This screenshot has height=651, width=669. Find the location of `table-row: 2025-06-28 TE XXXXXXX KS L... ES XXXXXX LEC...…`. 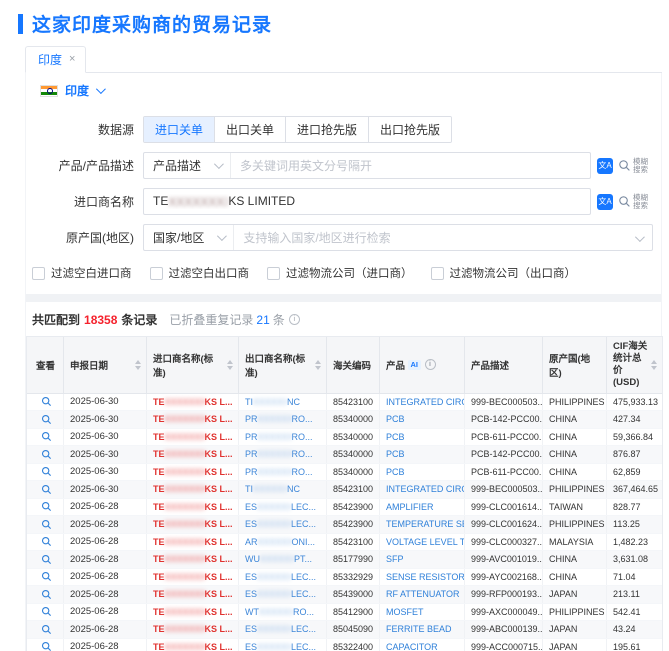

table-row: 2025-06-28 TE XXXXXXX KS L... ES XXXXXX LEC...… is located at coordinates (344, 577).